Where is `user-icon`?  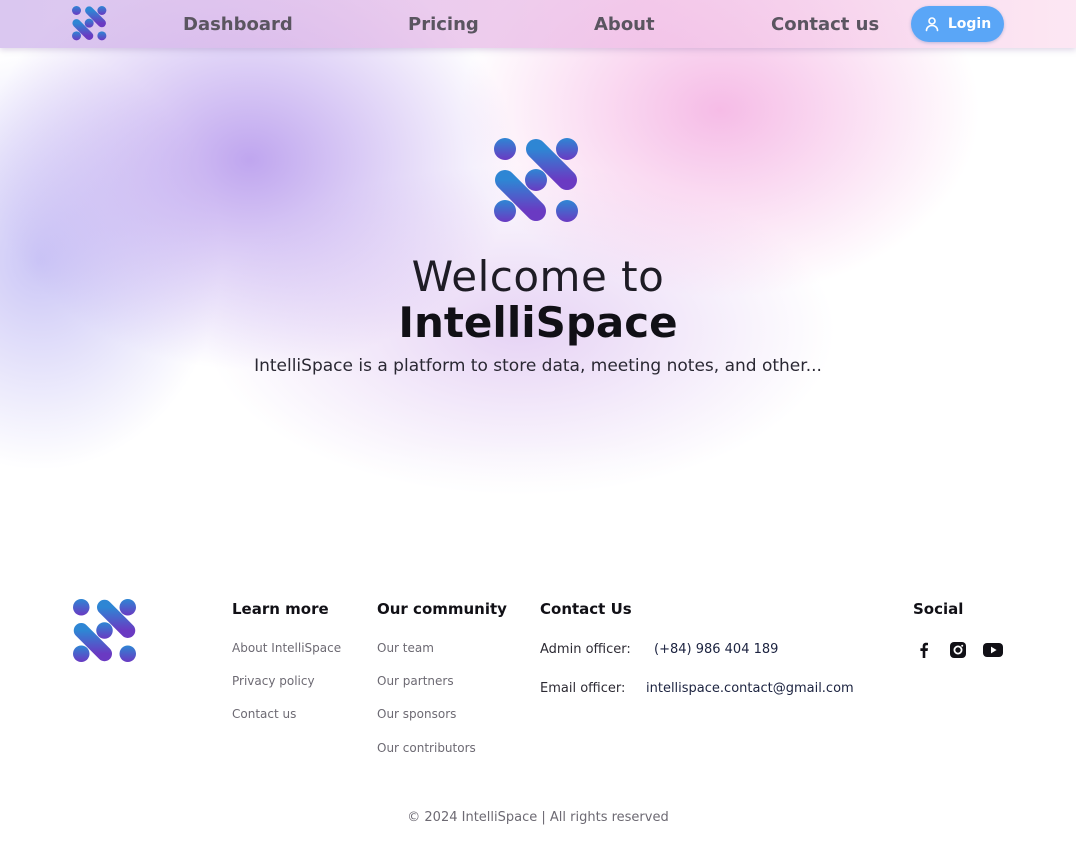
user-icon is located at coordinates (932, 24).